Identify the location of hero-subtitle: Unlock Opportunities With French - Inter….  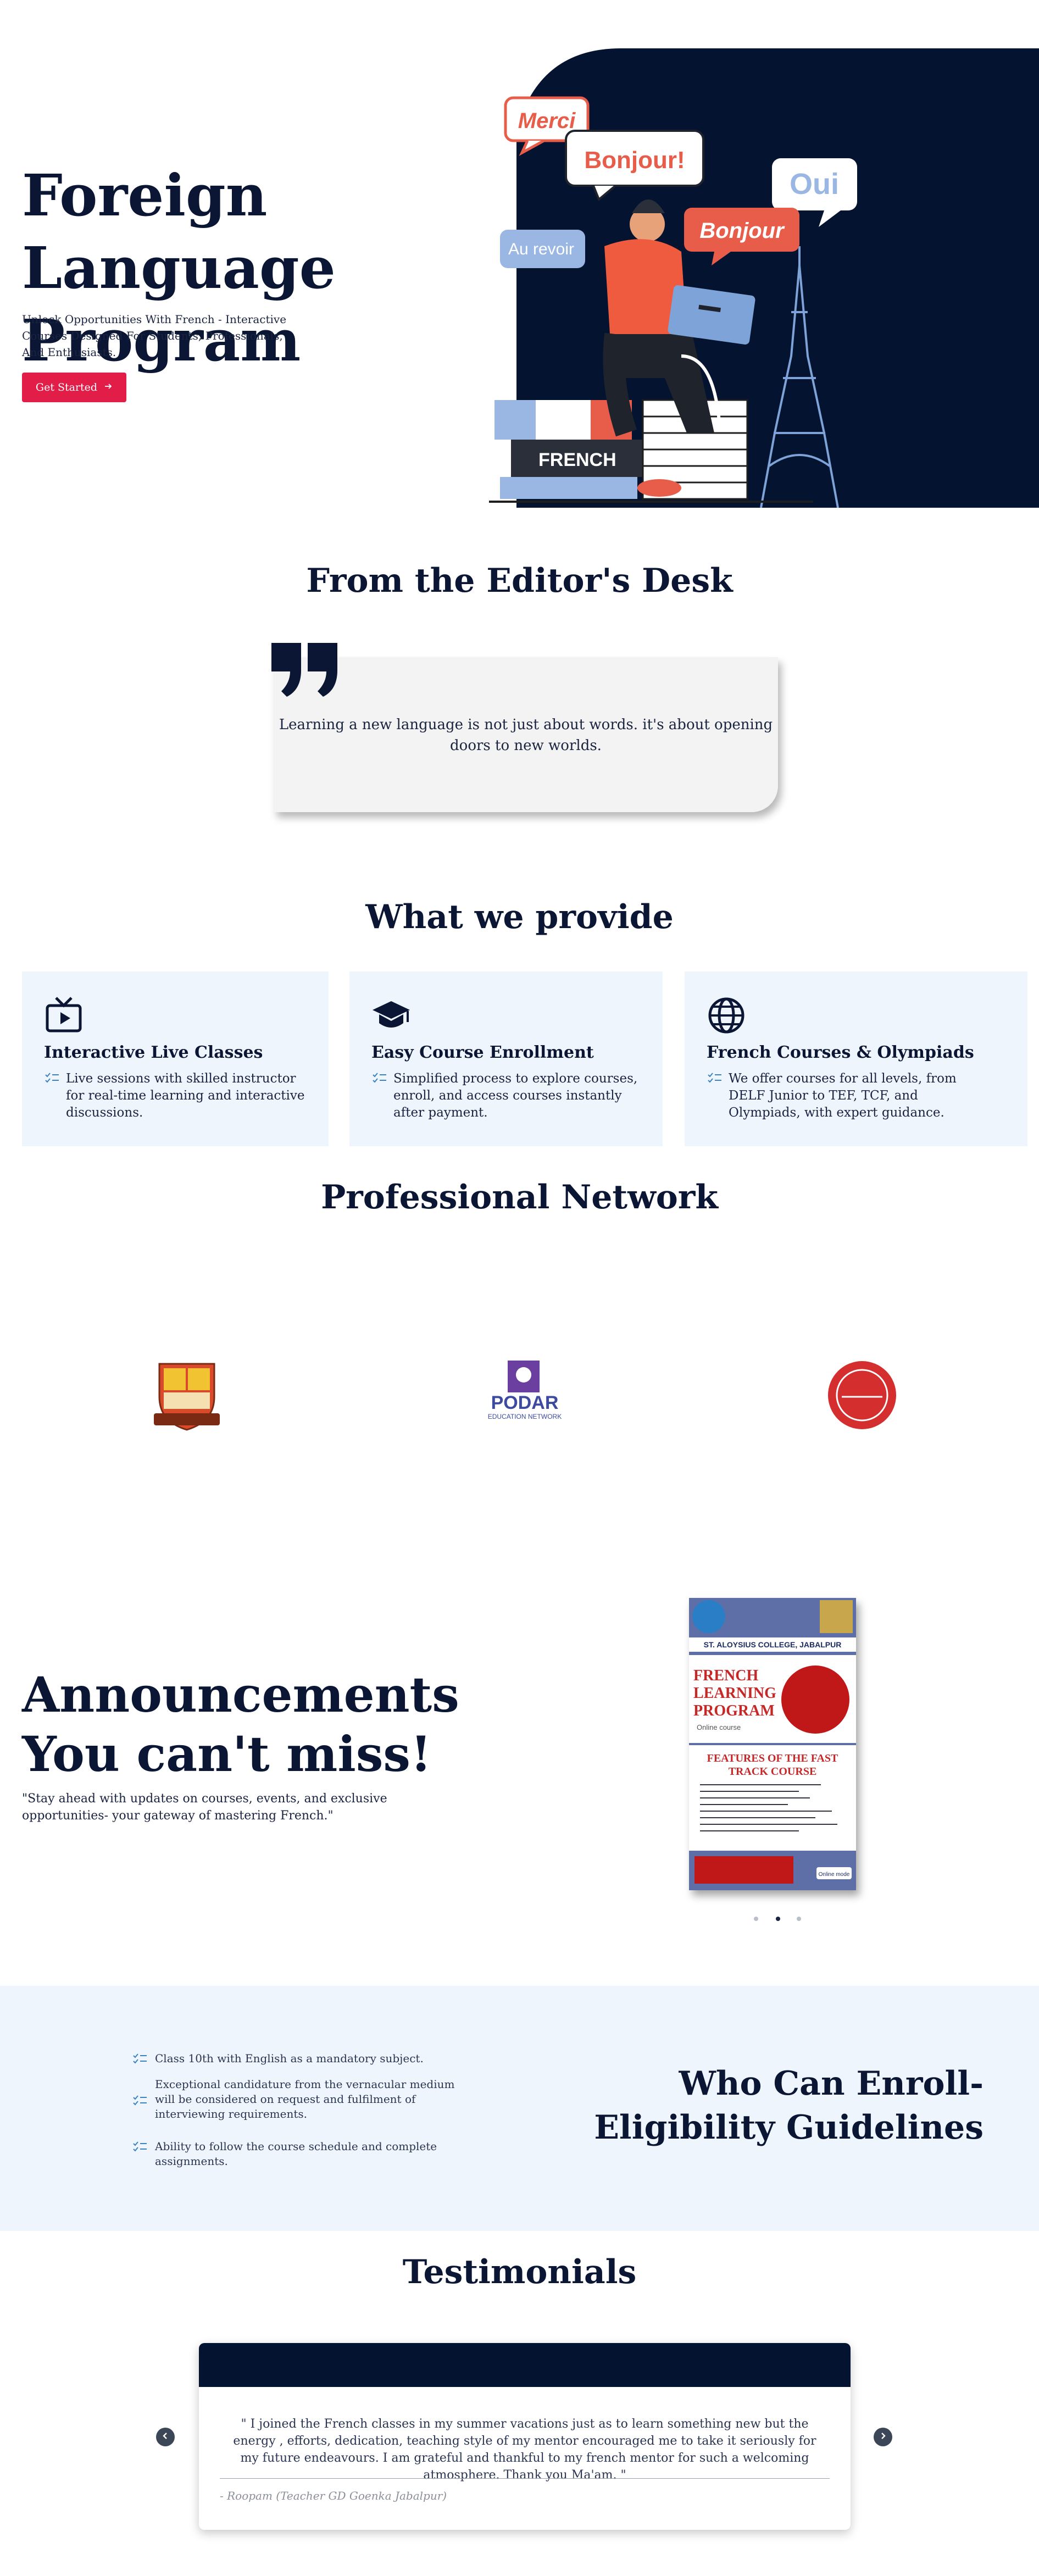
(154, 336).